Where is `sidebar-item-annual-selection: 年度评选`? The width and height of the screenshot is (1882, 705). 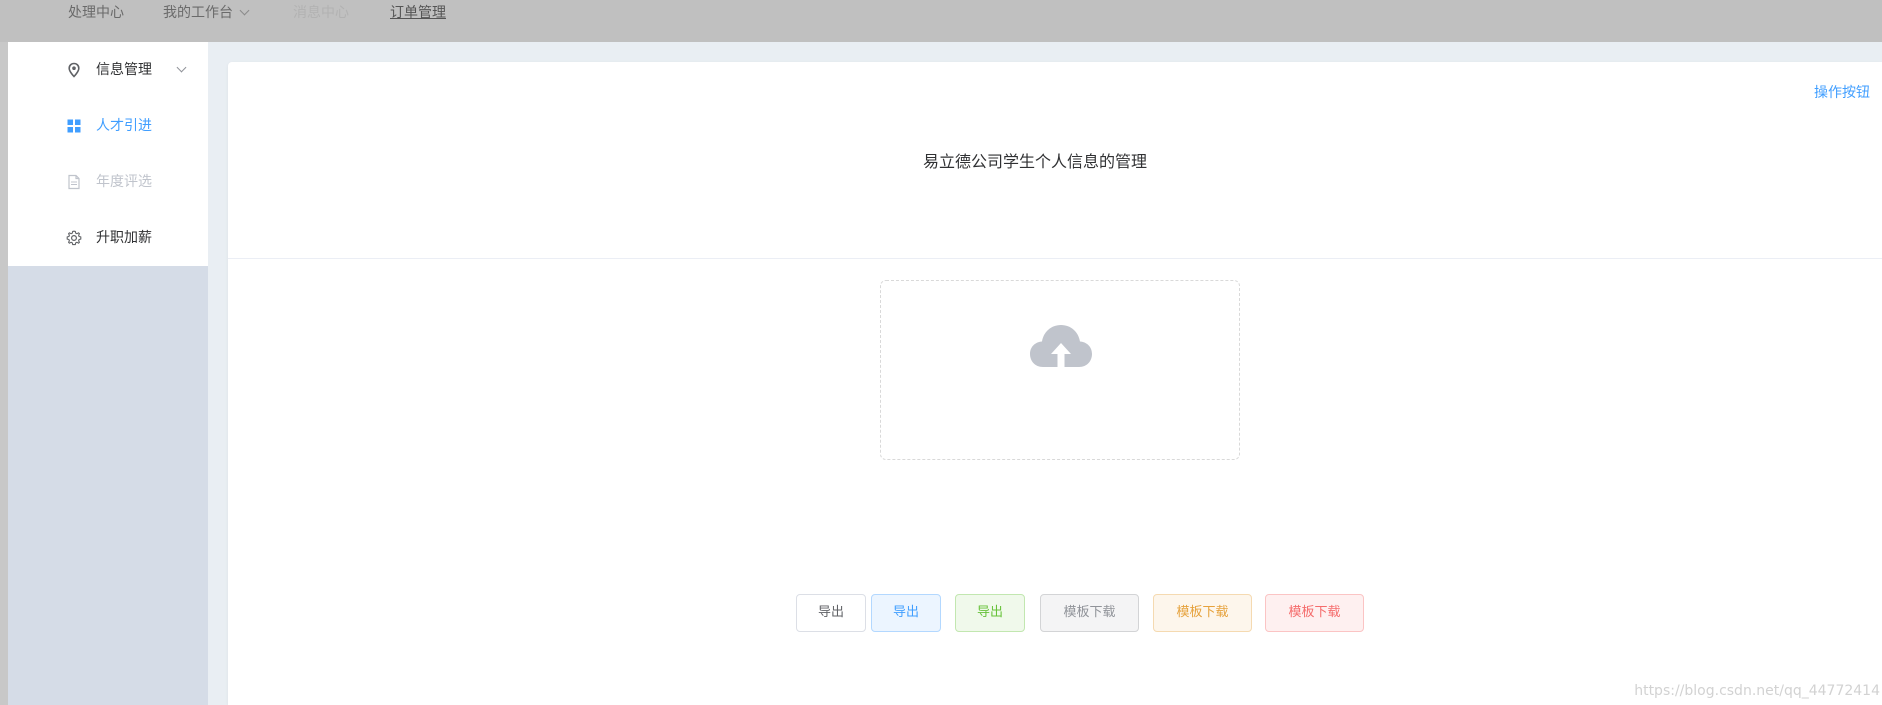
sidebar-item-annual-selection: 年度评选 is located at coordinates (108, 182).